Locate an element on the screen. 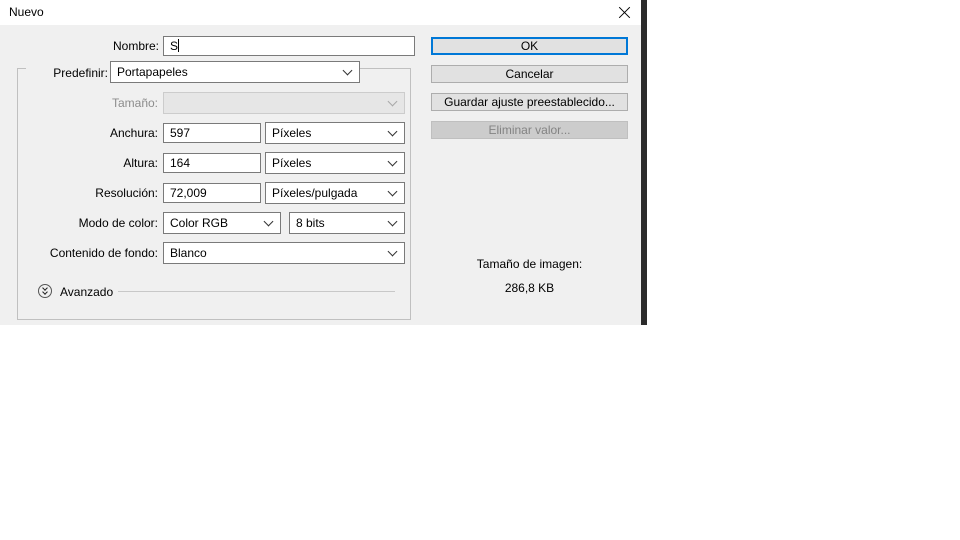 This screenshot has height=540, width=960. title-bar: Nuevo is located at coordinates (320, 12).